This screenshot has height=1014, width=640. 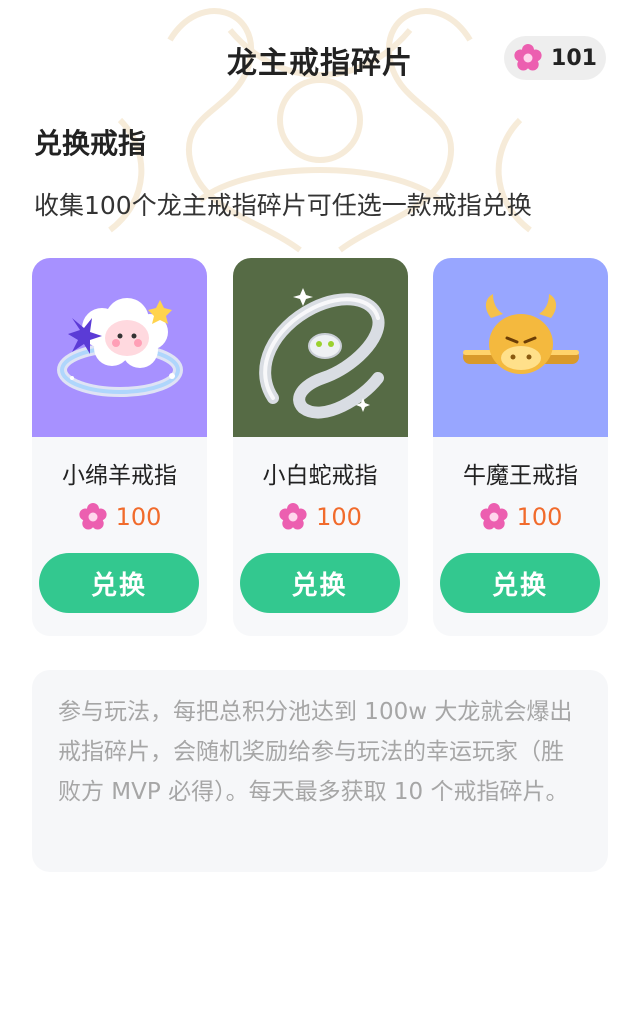 What do you see at coordinates (90, 143) in the screenshot?
I see `section-title: 兑换戒指` at bounding box center [90, 143].